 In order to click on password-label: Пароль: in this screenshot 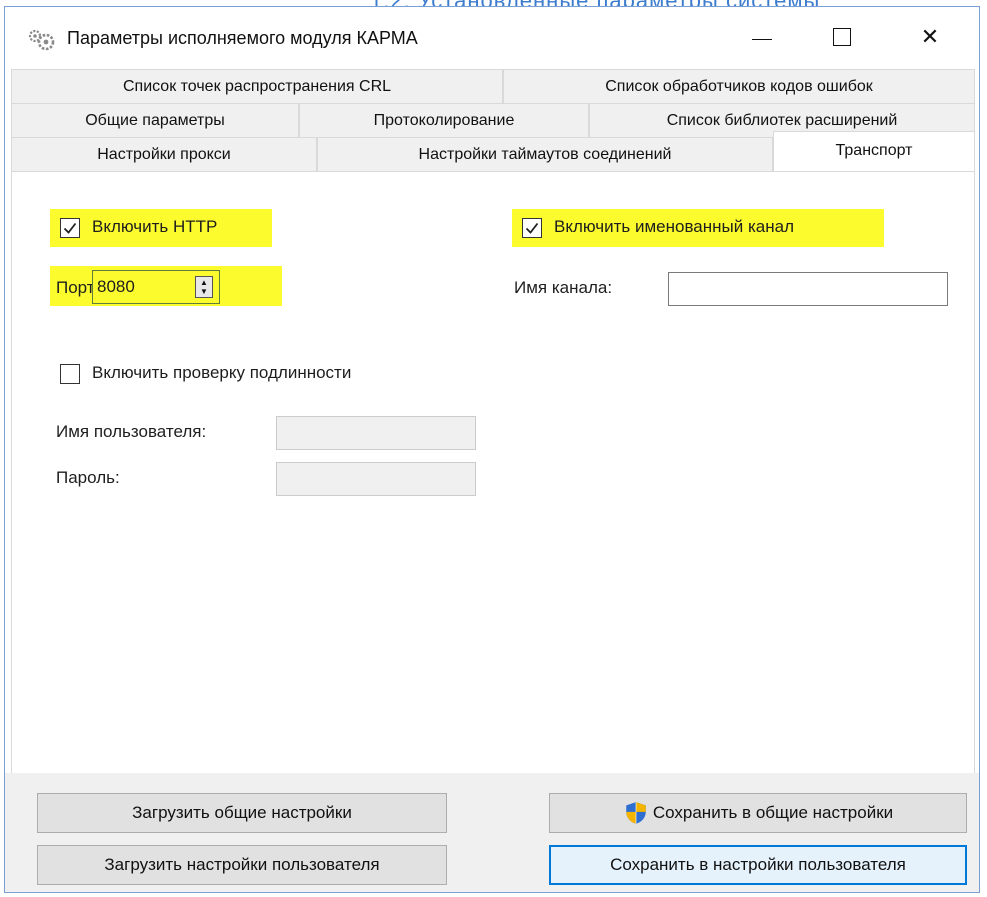, I will do `click(88, 477)`.